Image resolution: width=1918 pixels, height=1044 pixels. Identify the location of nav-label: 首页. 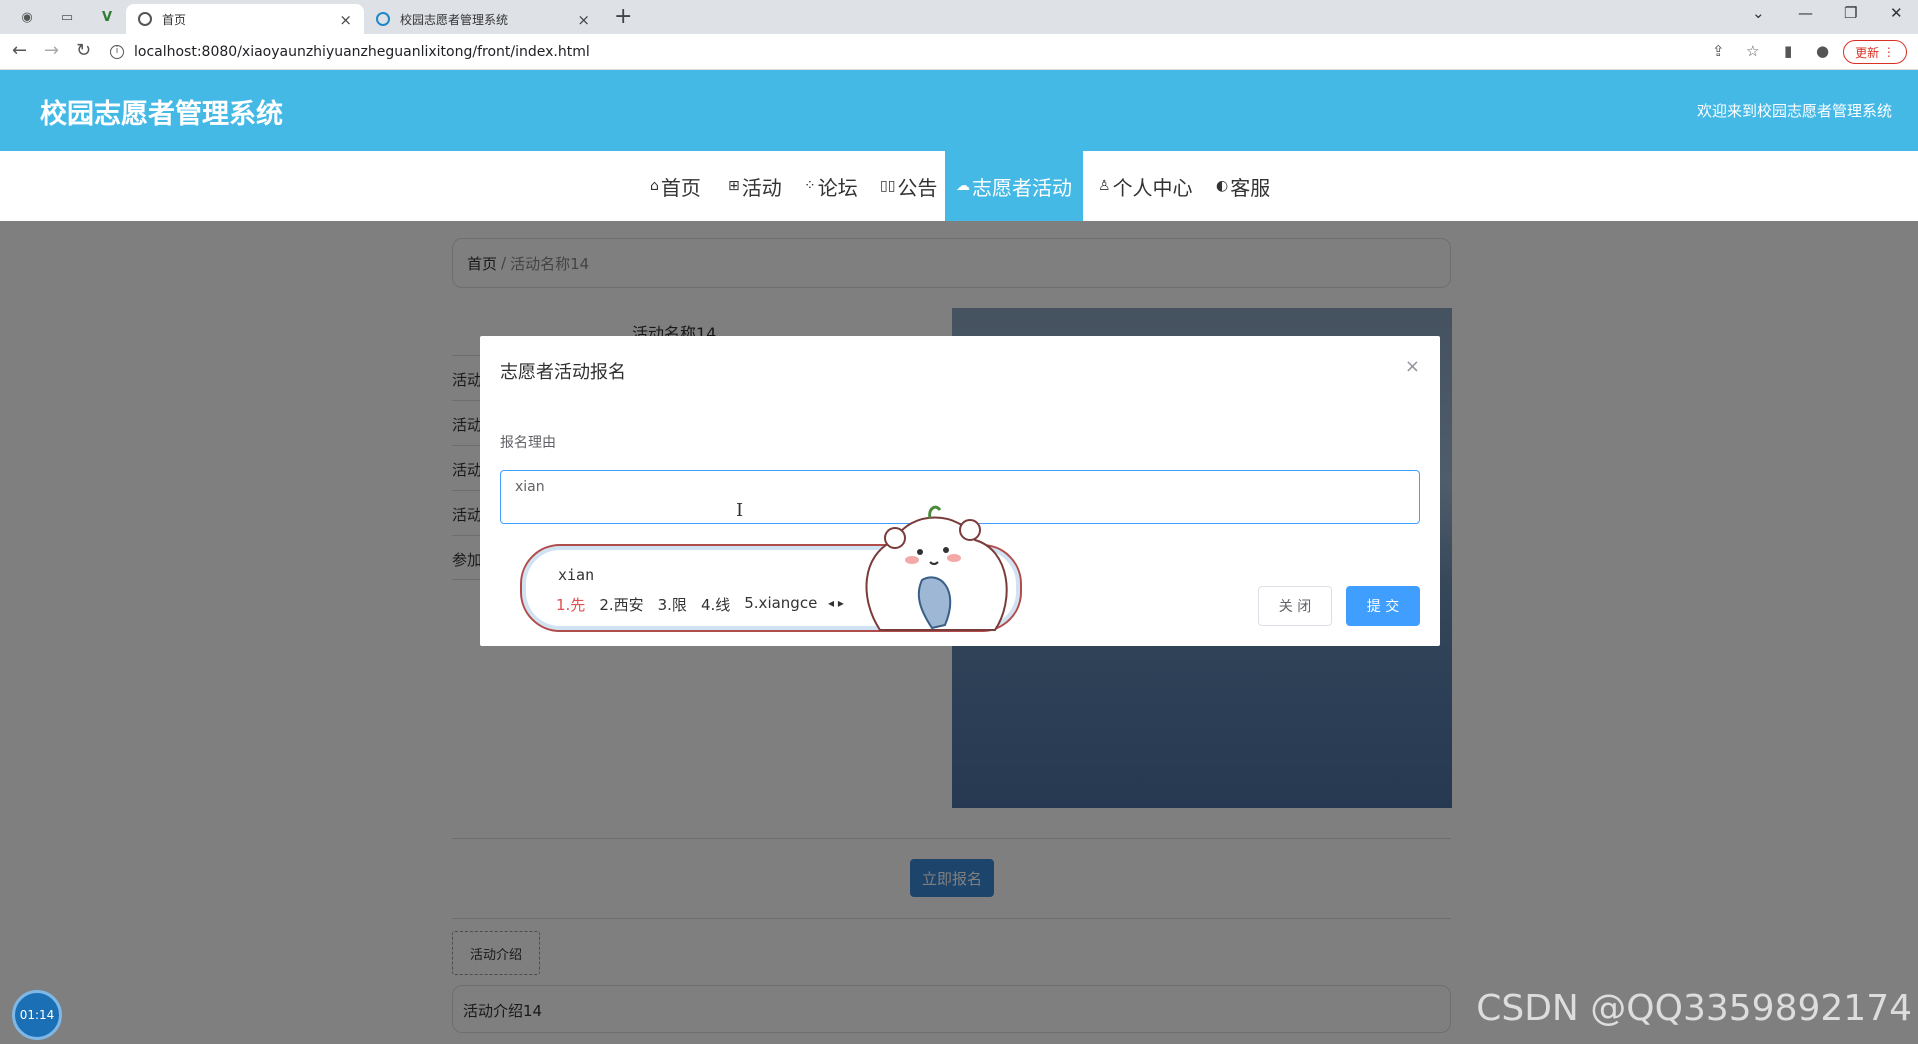
(680, 187).